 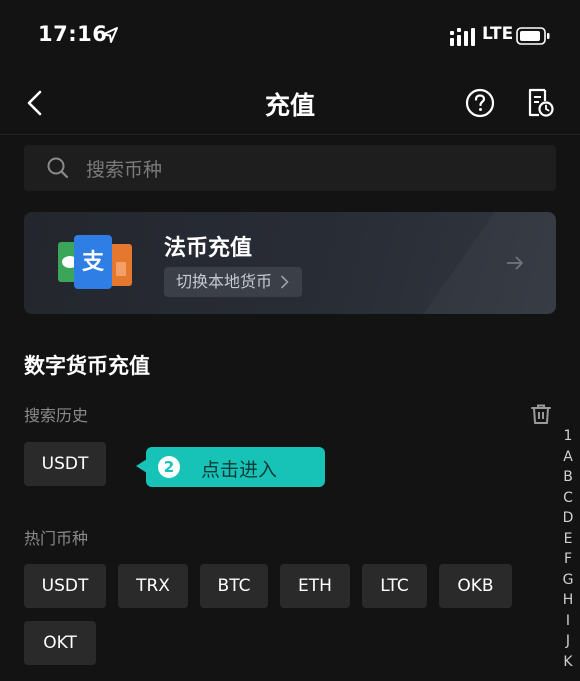 I want to click on index-item: A, so click(x=568, y=457).